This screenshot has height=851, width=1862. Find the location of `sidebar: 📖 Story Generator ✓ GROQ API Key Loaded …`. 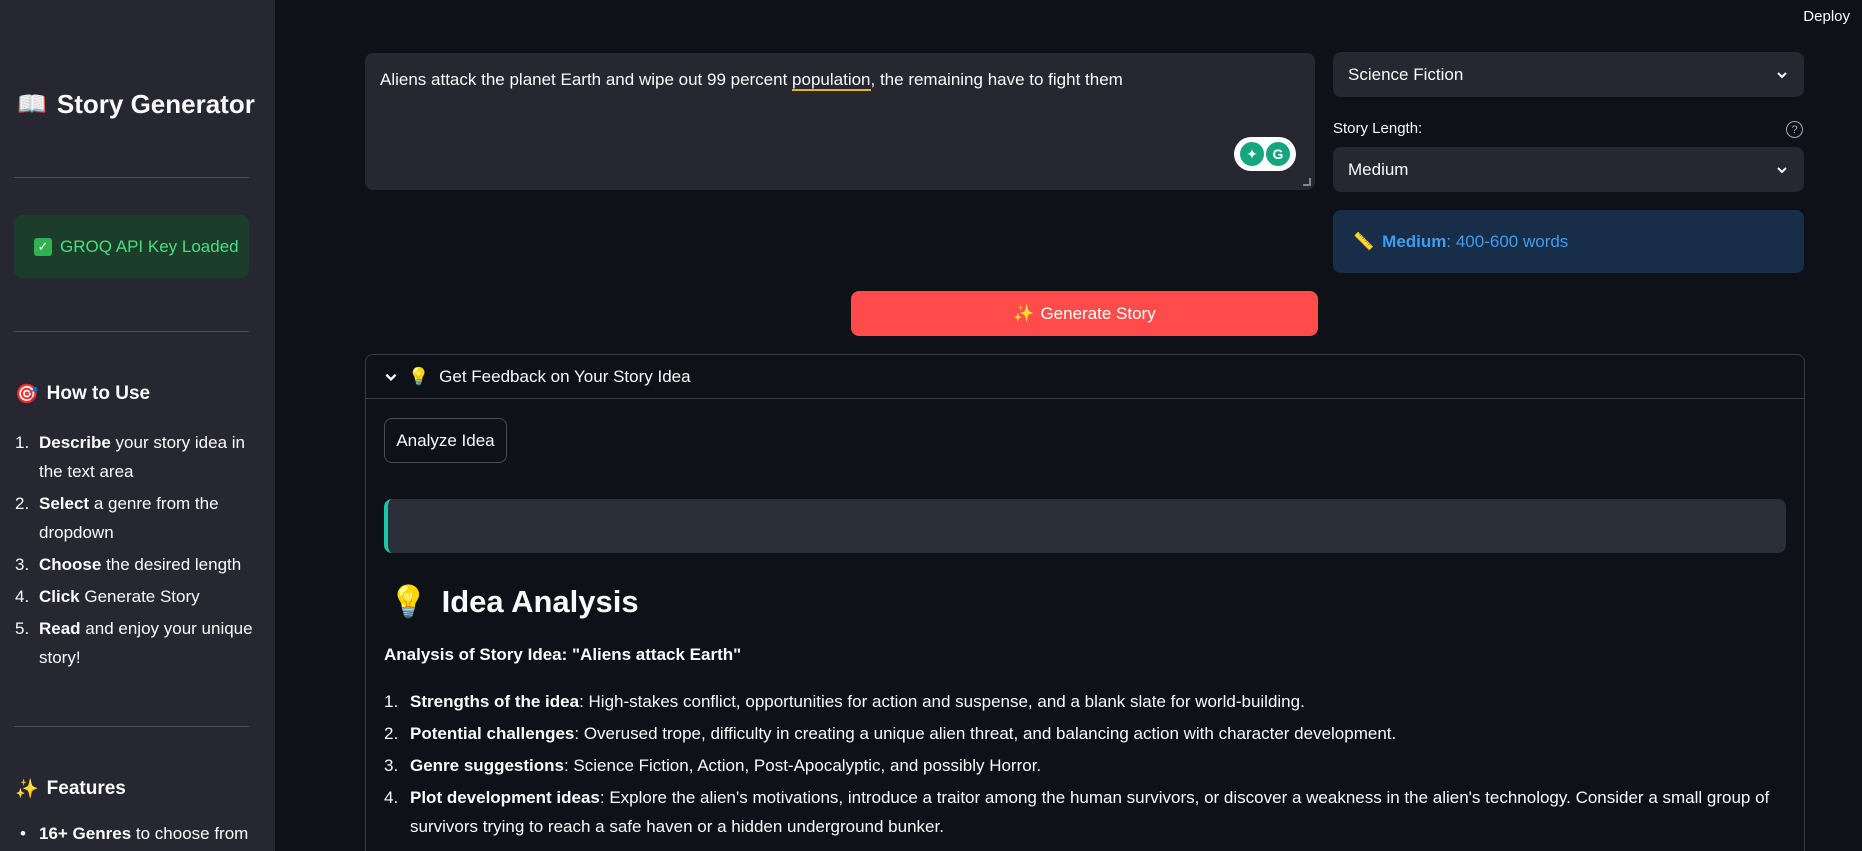

sidebar: 📖 Story Generator ✓ GROQ API Key Loaded … is located at coordinates (137, 425).